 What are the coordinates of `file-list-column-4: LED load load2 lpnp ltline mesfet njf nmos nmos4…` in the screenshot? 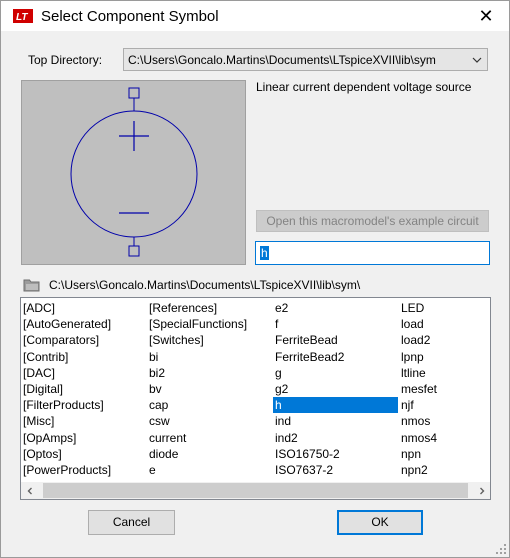 It's located at (444, 389).